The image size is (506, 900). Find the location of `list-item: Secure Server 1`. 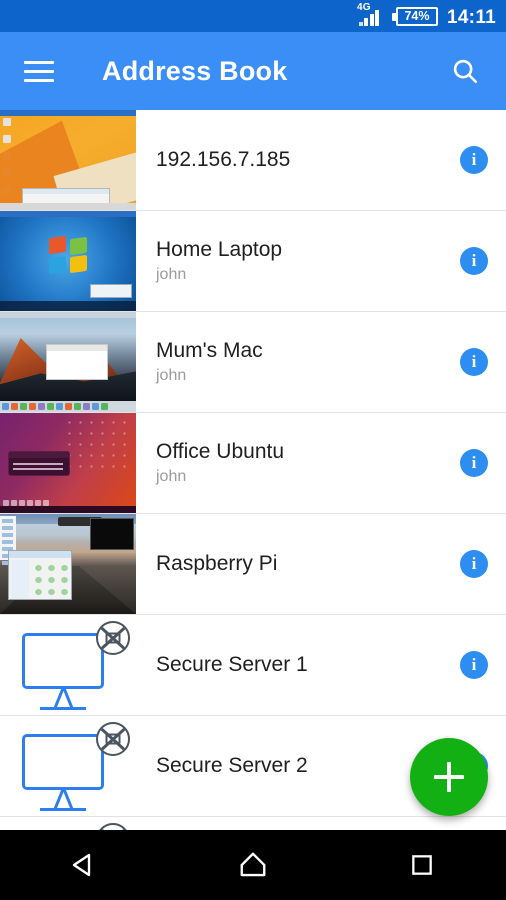

list-item: Secure Server 1 is located at coordinates (253, 665).